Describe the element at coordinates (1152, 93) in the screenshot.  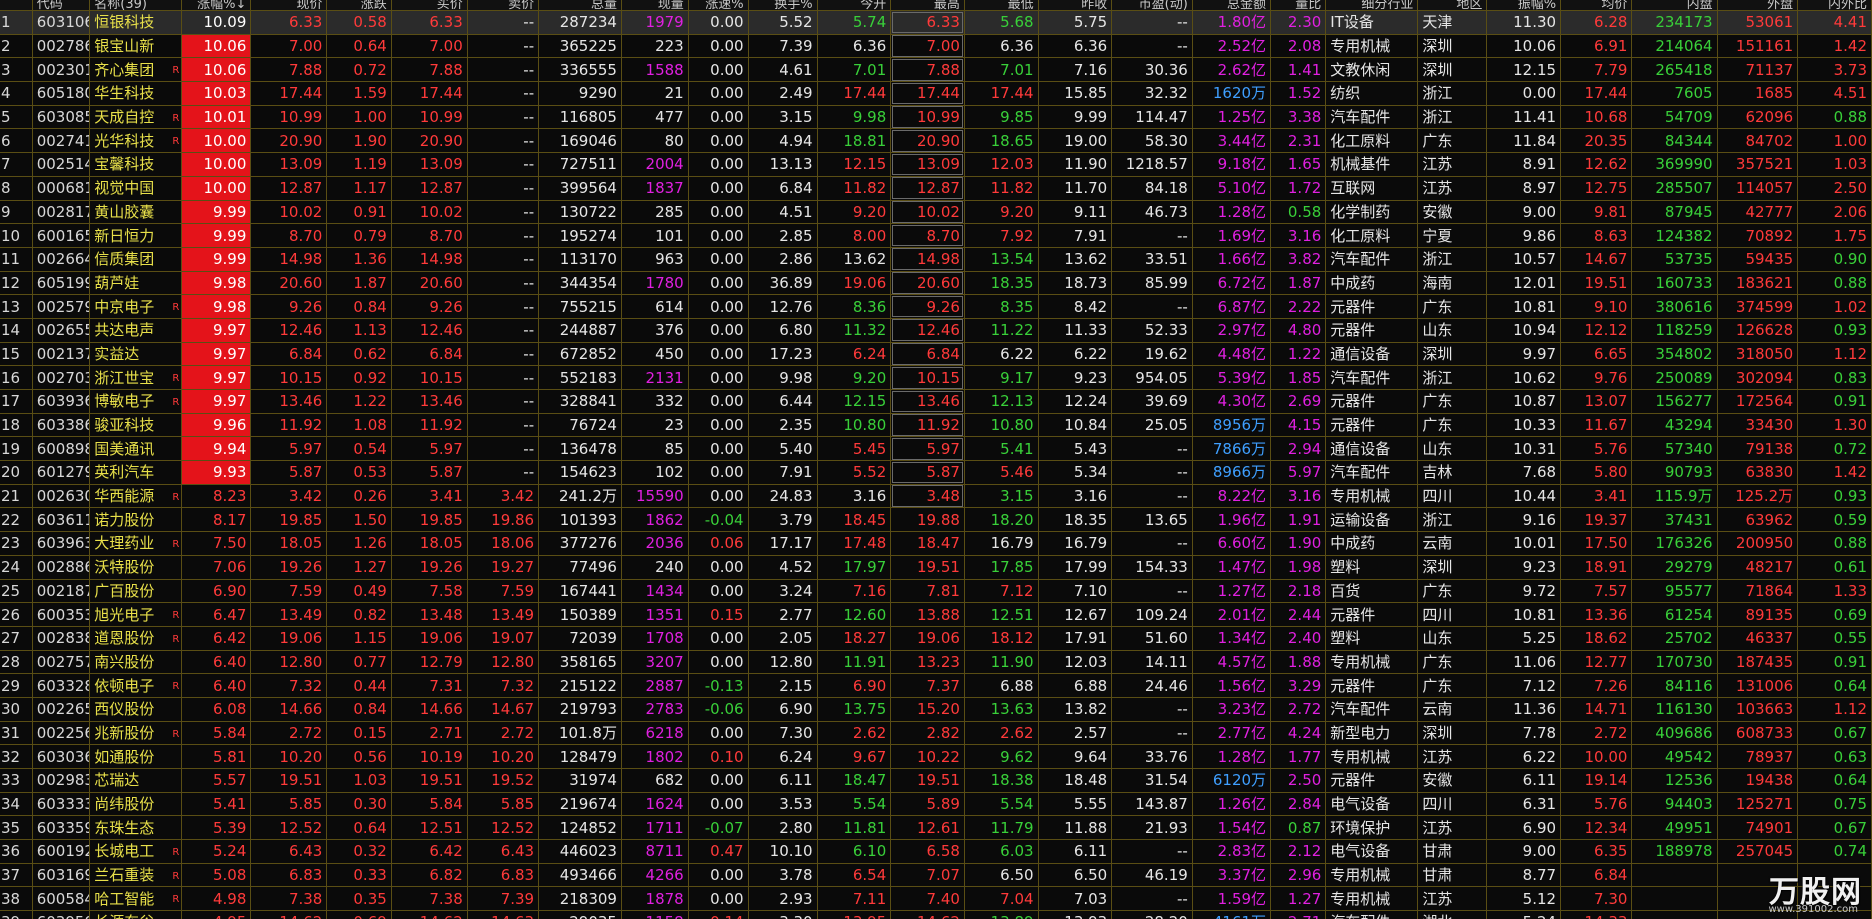
I see `cell-pe: 32.32` at that location.